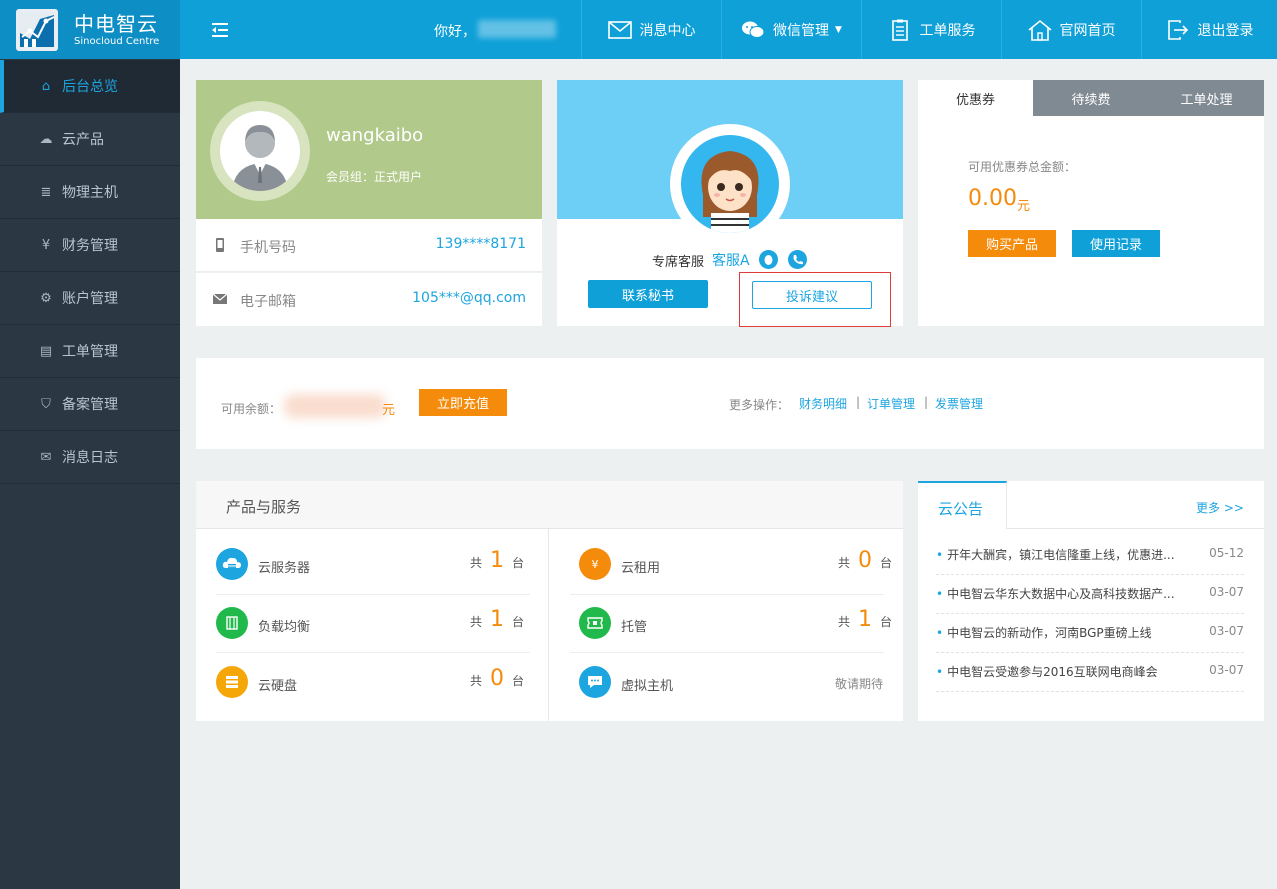 The height and width of the screenshot is (889, 1277). I want to click on balance-label: 可用余额：, so click(251, 409).